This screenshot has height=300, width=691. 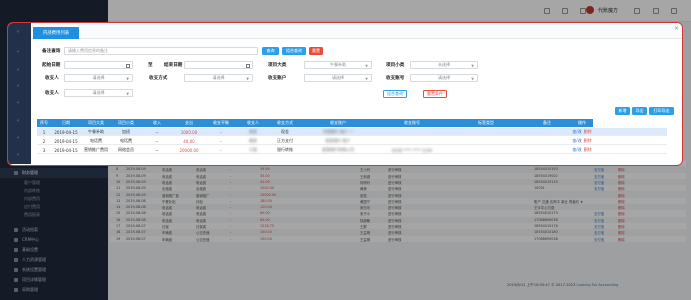 I want to click on column-header-account_no: 收支账号, so click(x=412, y=123).